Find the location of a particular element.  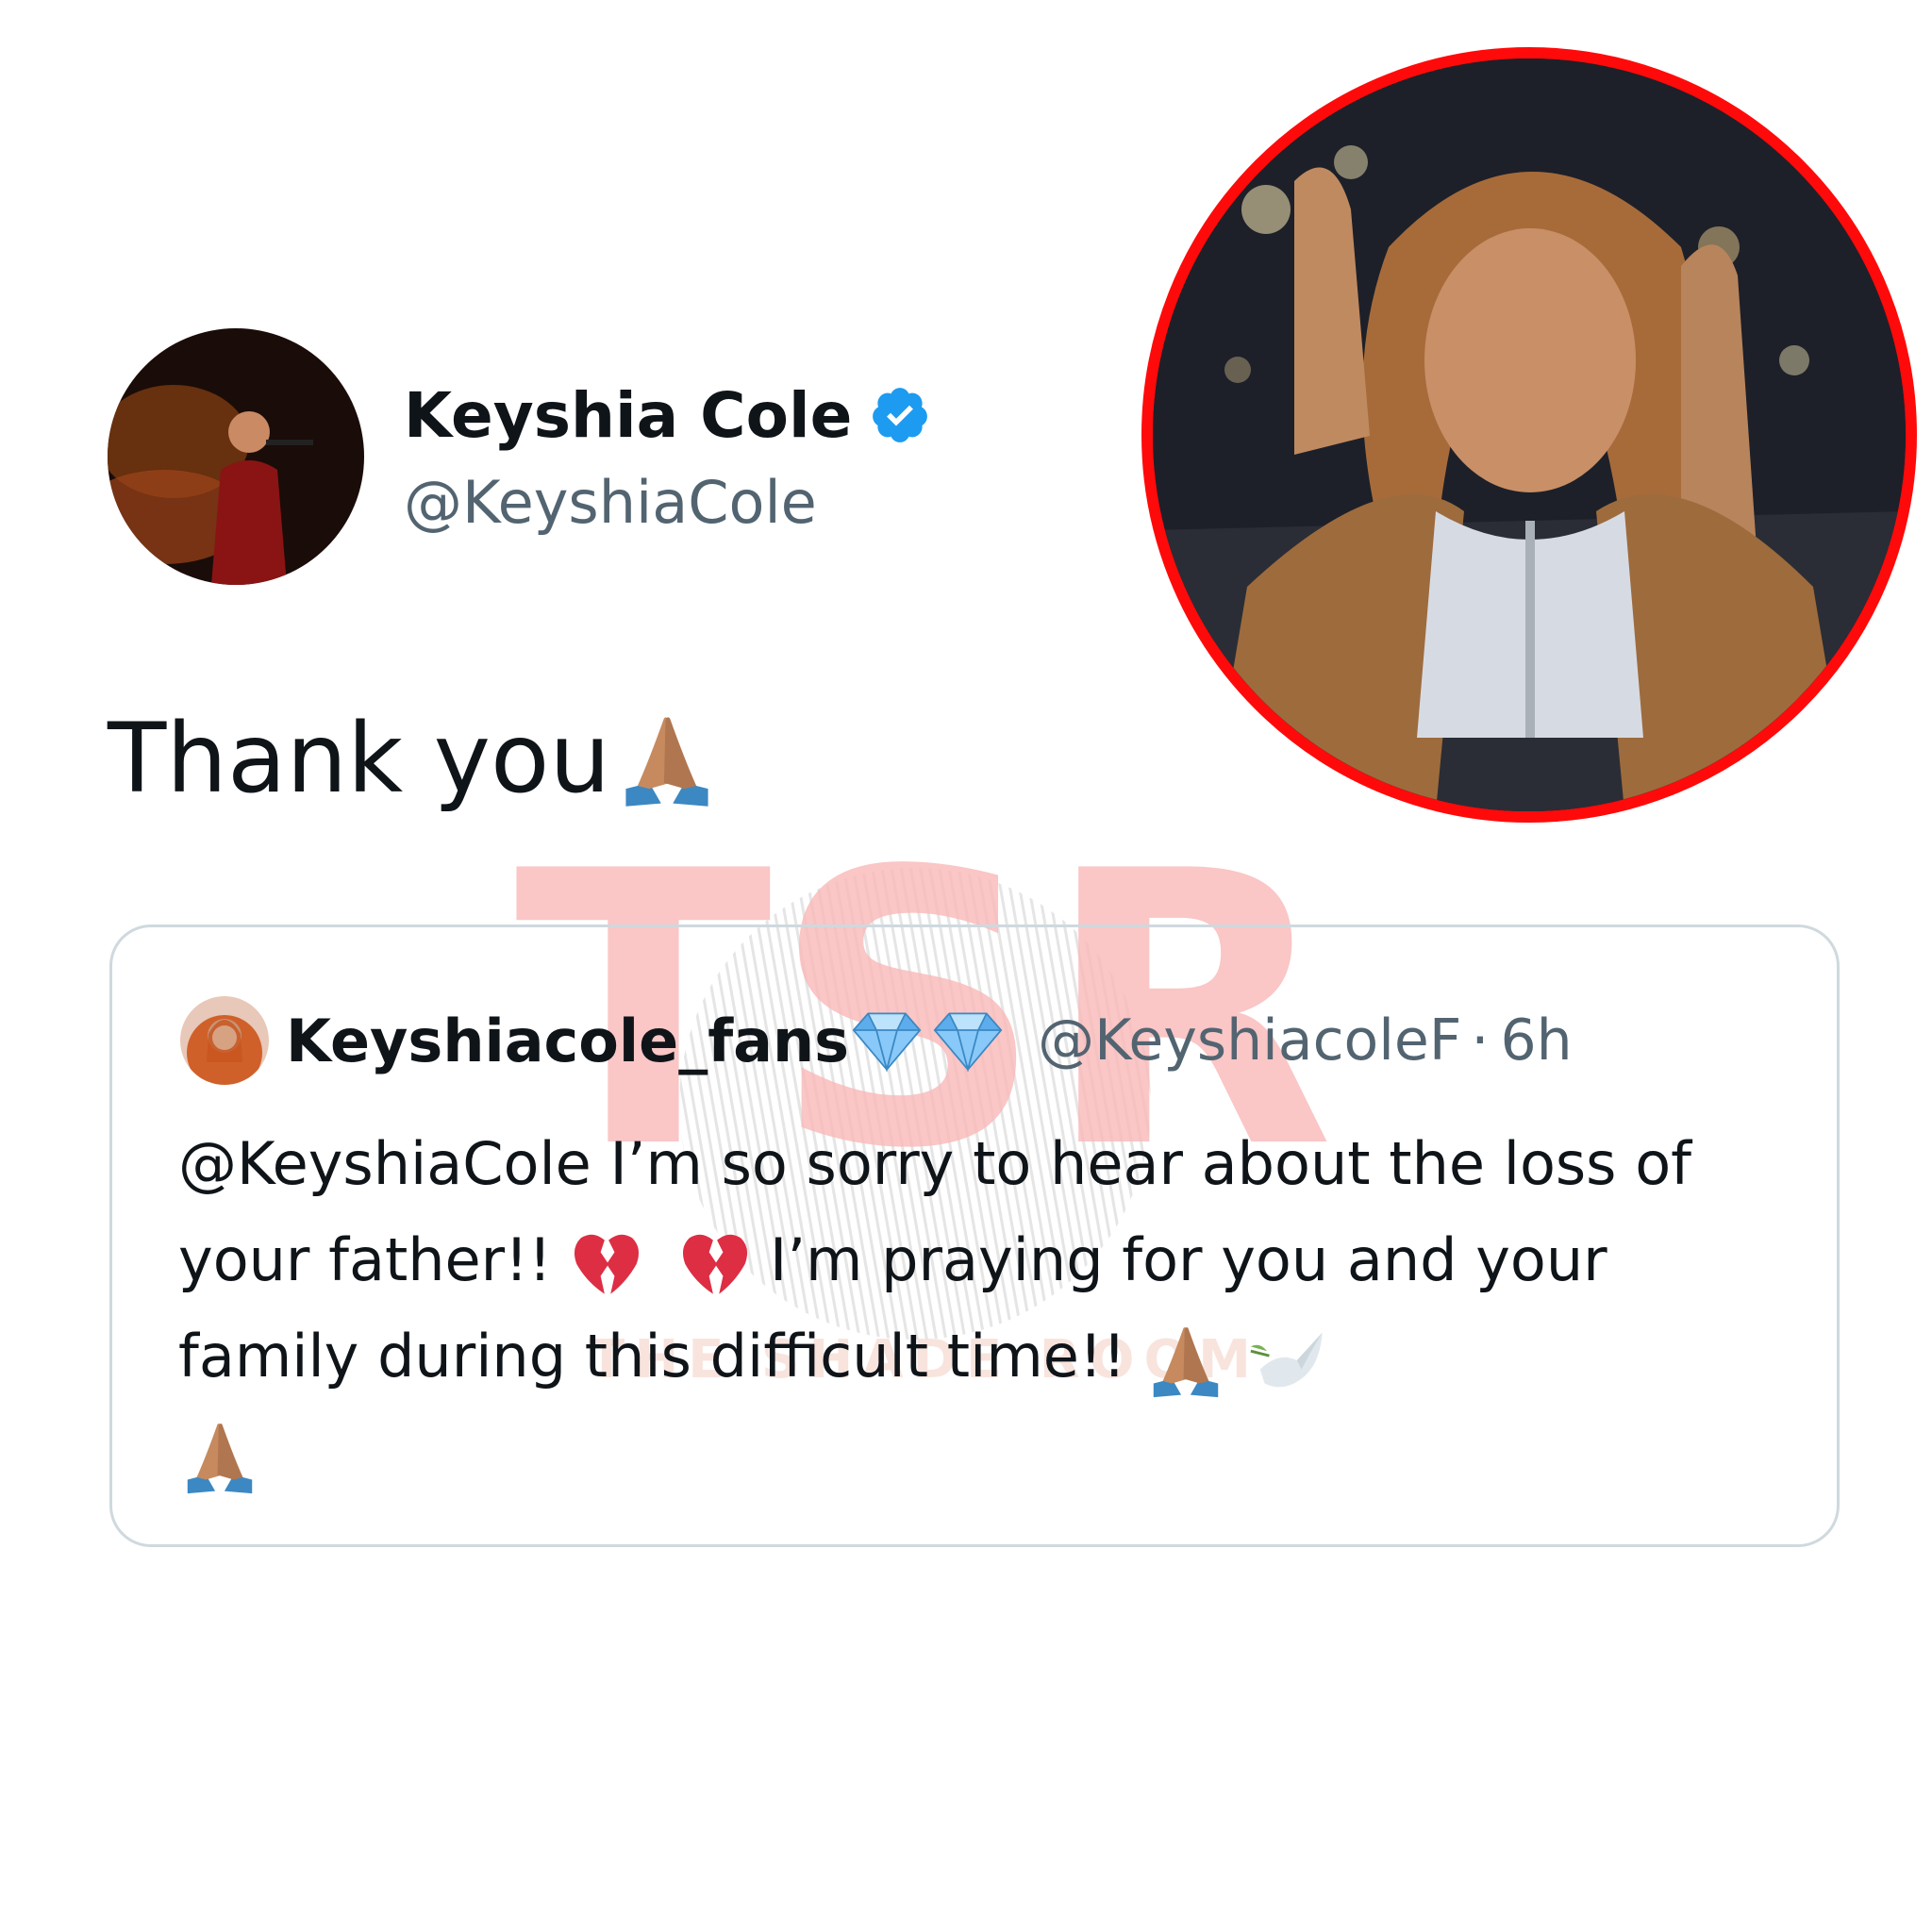

tweet-text-content: Thank you is located at coordinates (359, 759).